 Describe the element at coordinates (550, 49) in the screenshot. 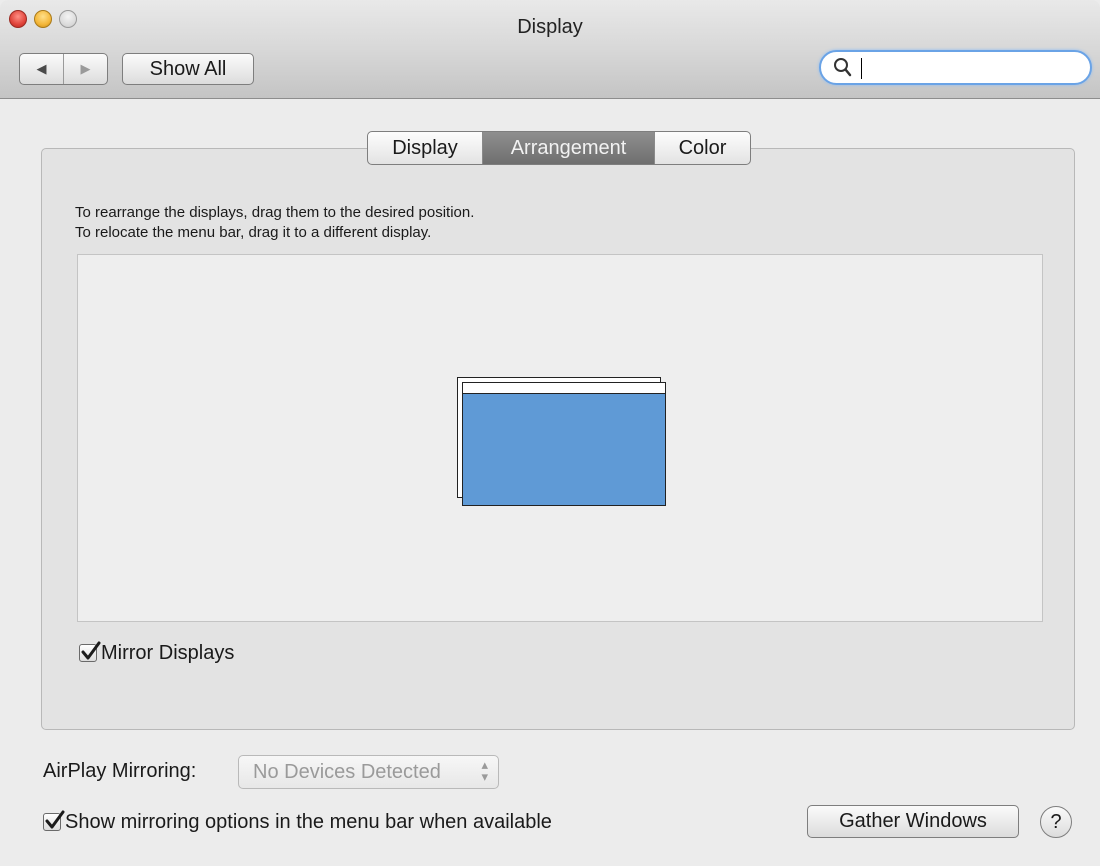

I see `toolbar: Display ◀ ▶ Show All` at that location.